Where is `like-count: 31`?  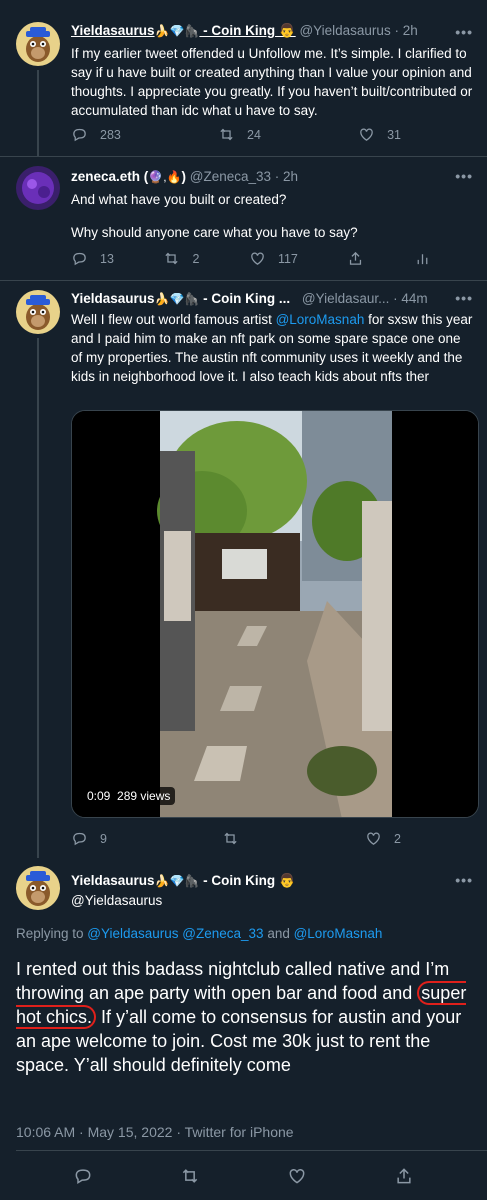 like-count: 31 is located at coordinates (394, 134).